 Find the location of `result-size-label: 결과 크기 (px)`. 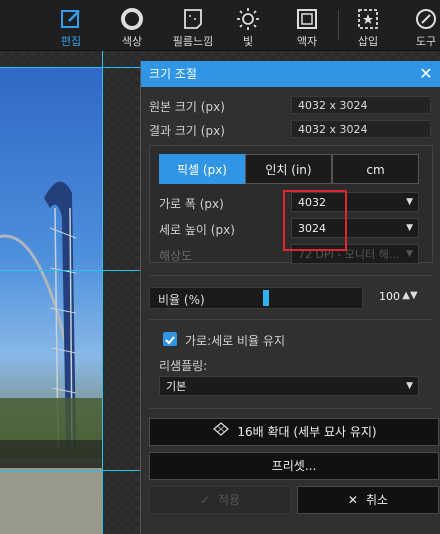

result-size-label: 결과 크기 (px) is located at coordinates (187, 131).